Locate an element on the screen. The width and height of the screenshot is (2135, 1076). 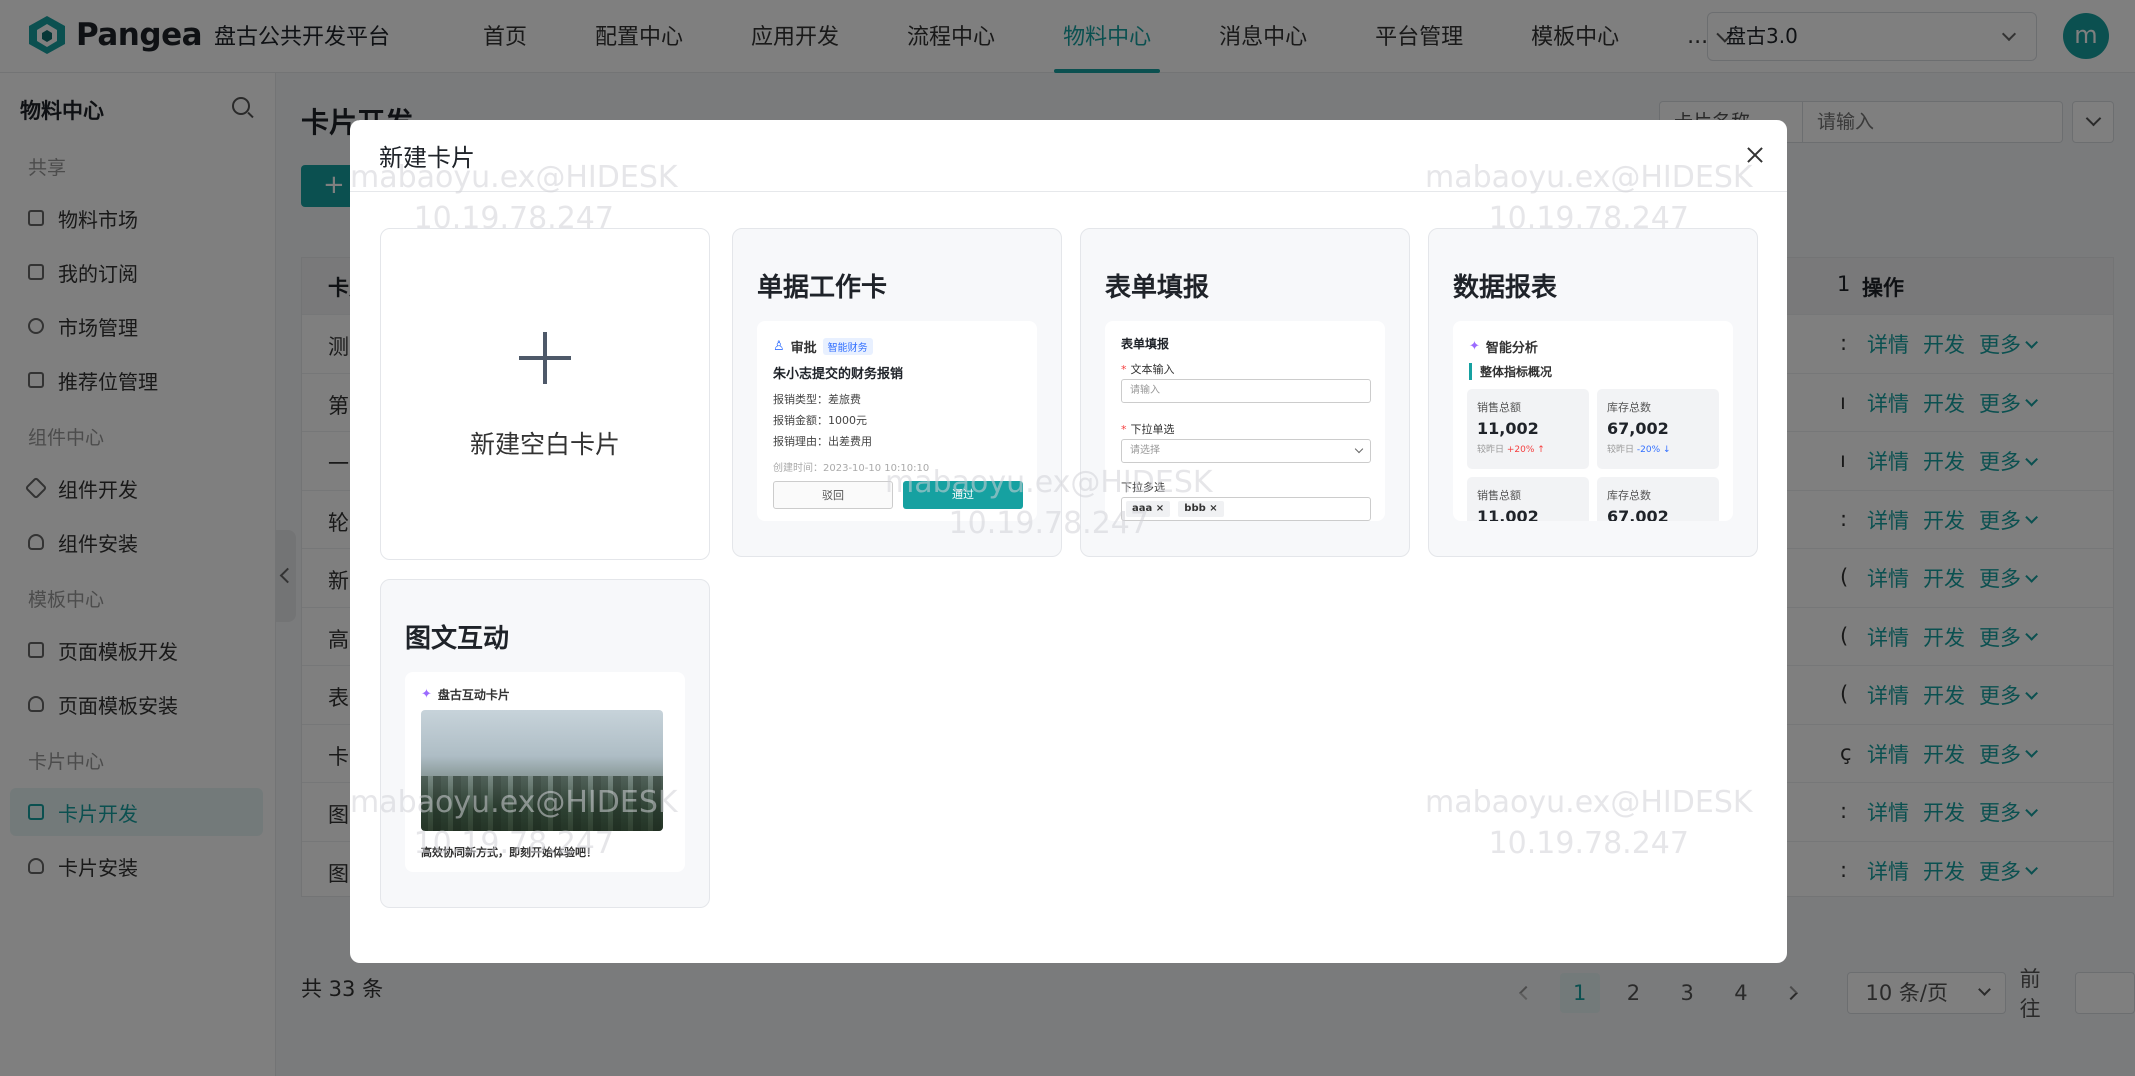
template-name: 表单填报 is located at coordinates (1157, 288).